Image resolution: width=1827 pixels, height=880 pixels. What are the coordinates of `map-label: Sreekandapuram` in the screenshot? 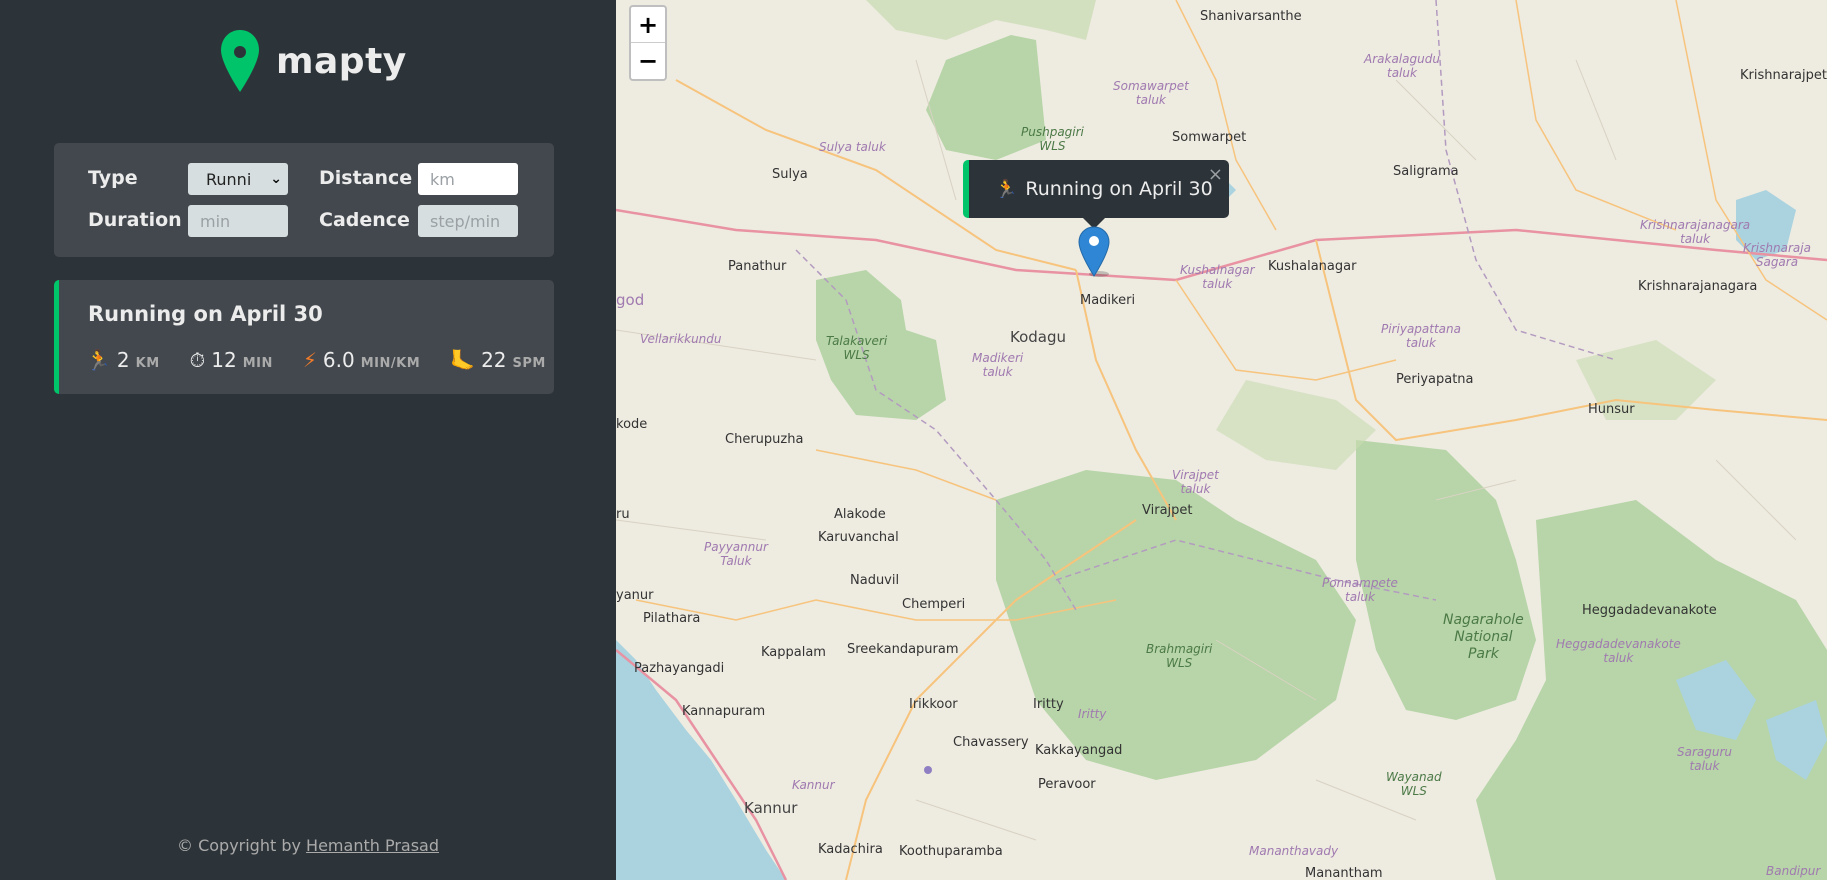 It's located at (903, 649).